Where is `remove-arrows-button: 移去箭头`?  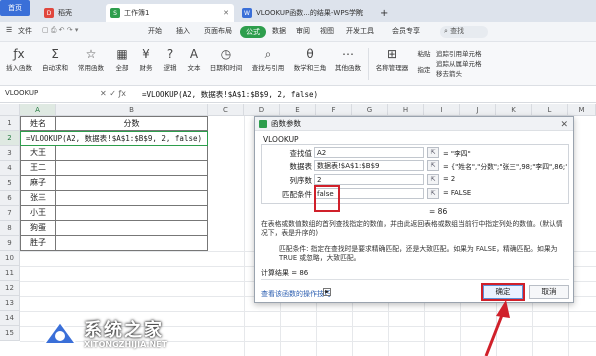 remove-arrows-button: 移去箭头 is located at coordinates (466, 73).